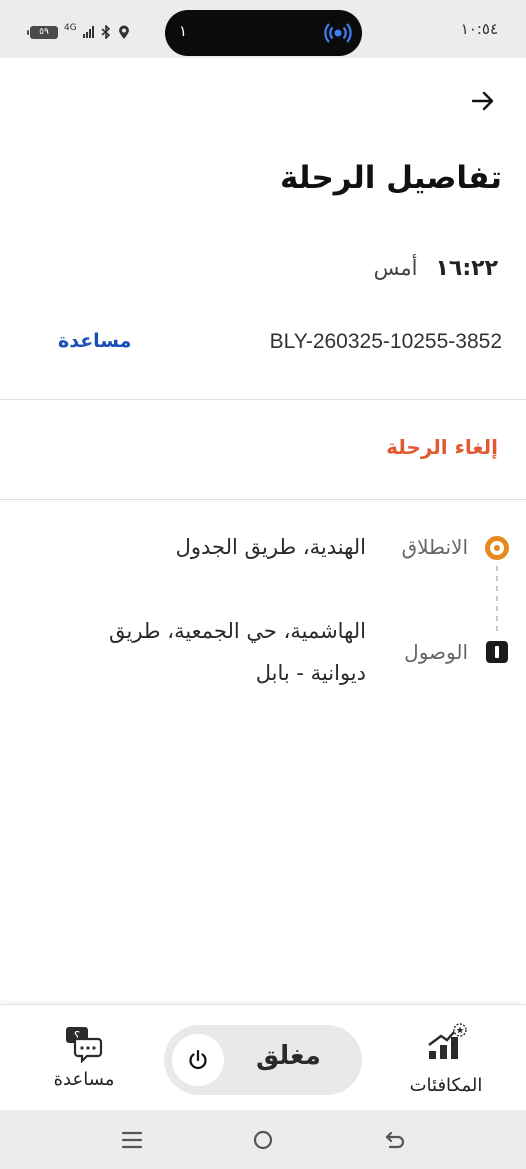 Image resolution: width=526 pixels, height=1169 pixels. What do you see at coordinates (84, 1045) in the screenshot?
I see `help-chat-icon: ؟` at bounding box center [84, 1045].